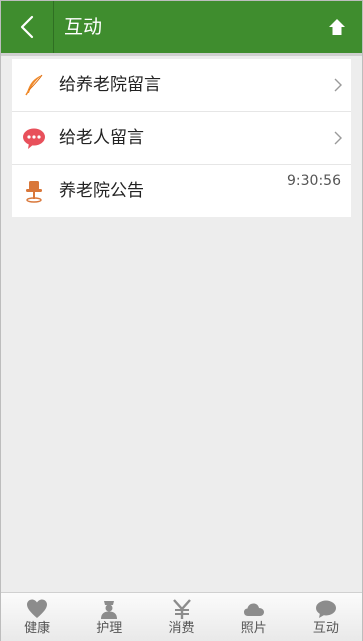  I want to click on pushpin-icon, so click(34, 192).